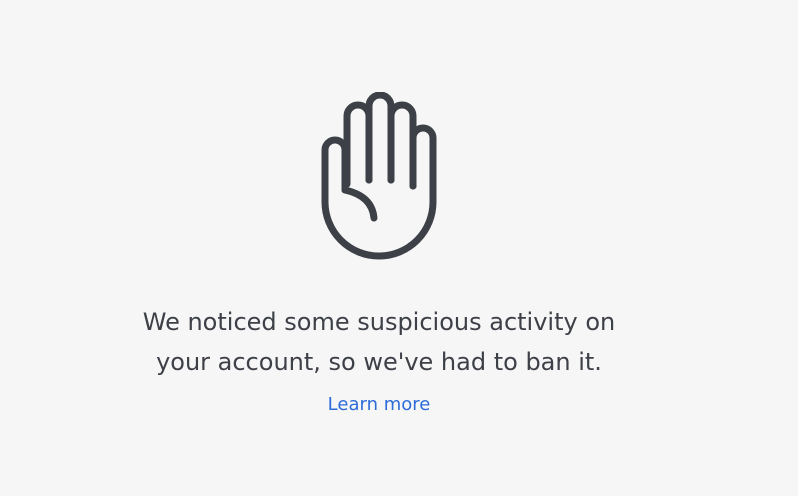 Image resolution: width=798 pixels, height=496 pixels. What do you see at coordinates (379, 176) in the screenshot?
I see `raised-hand-icon` at bounding box center [379, 176].